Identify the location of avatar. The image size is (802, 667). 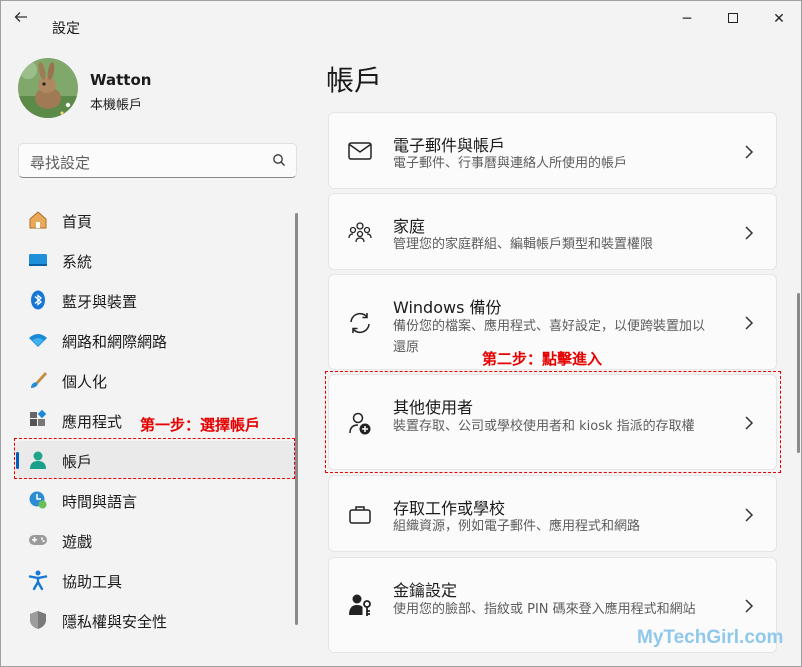
(48, 88).